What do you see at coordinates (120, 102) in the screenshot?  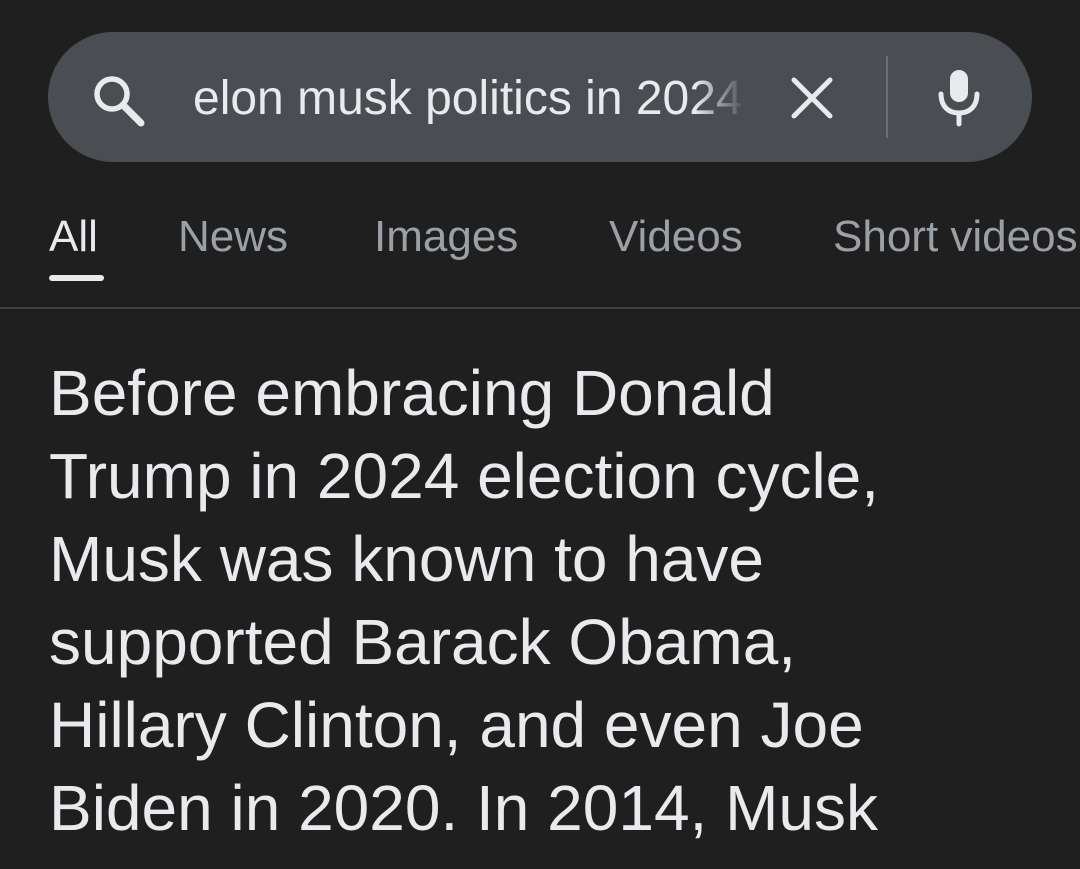 I see `search-icon` at bounding box center [120, 102].